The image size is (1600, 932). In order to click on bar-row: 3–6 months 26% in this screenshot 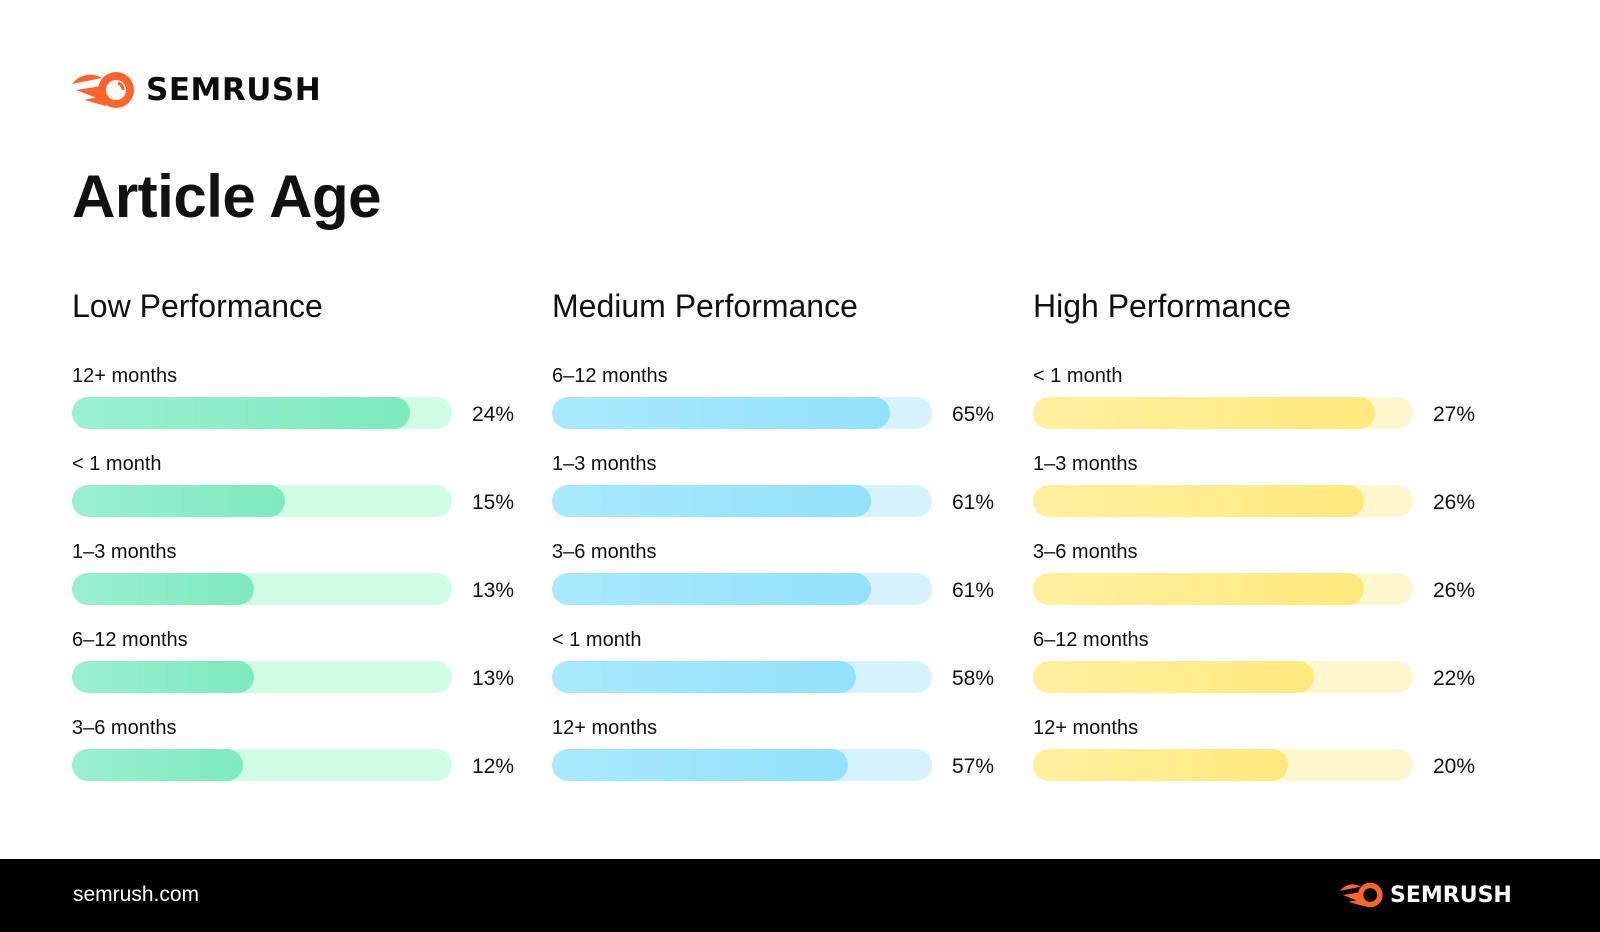, I will do `click(1258, 585)`.